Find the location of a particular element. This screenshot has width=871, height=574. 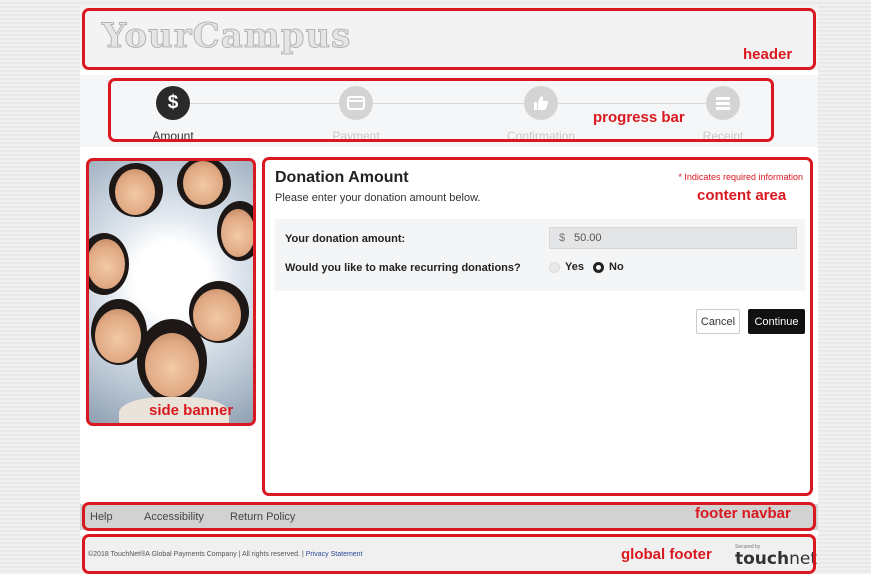

progress-bar-annotation-label: progress bar is located at coordinates (639, 117).